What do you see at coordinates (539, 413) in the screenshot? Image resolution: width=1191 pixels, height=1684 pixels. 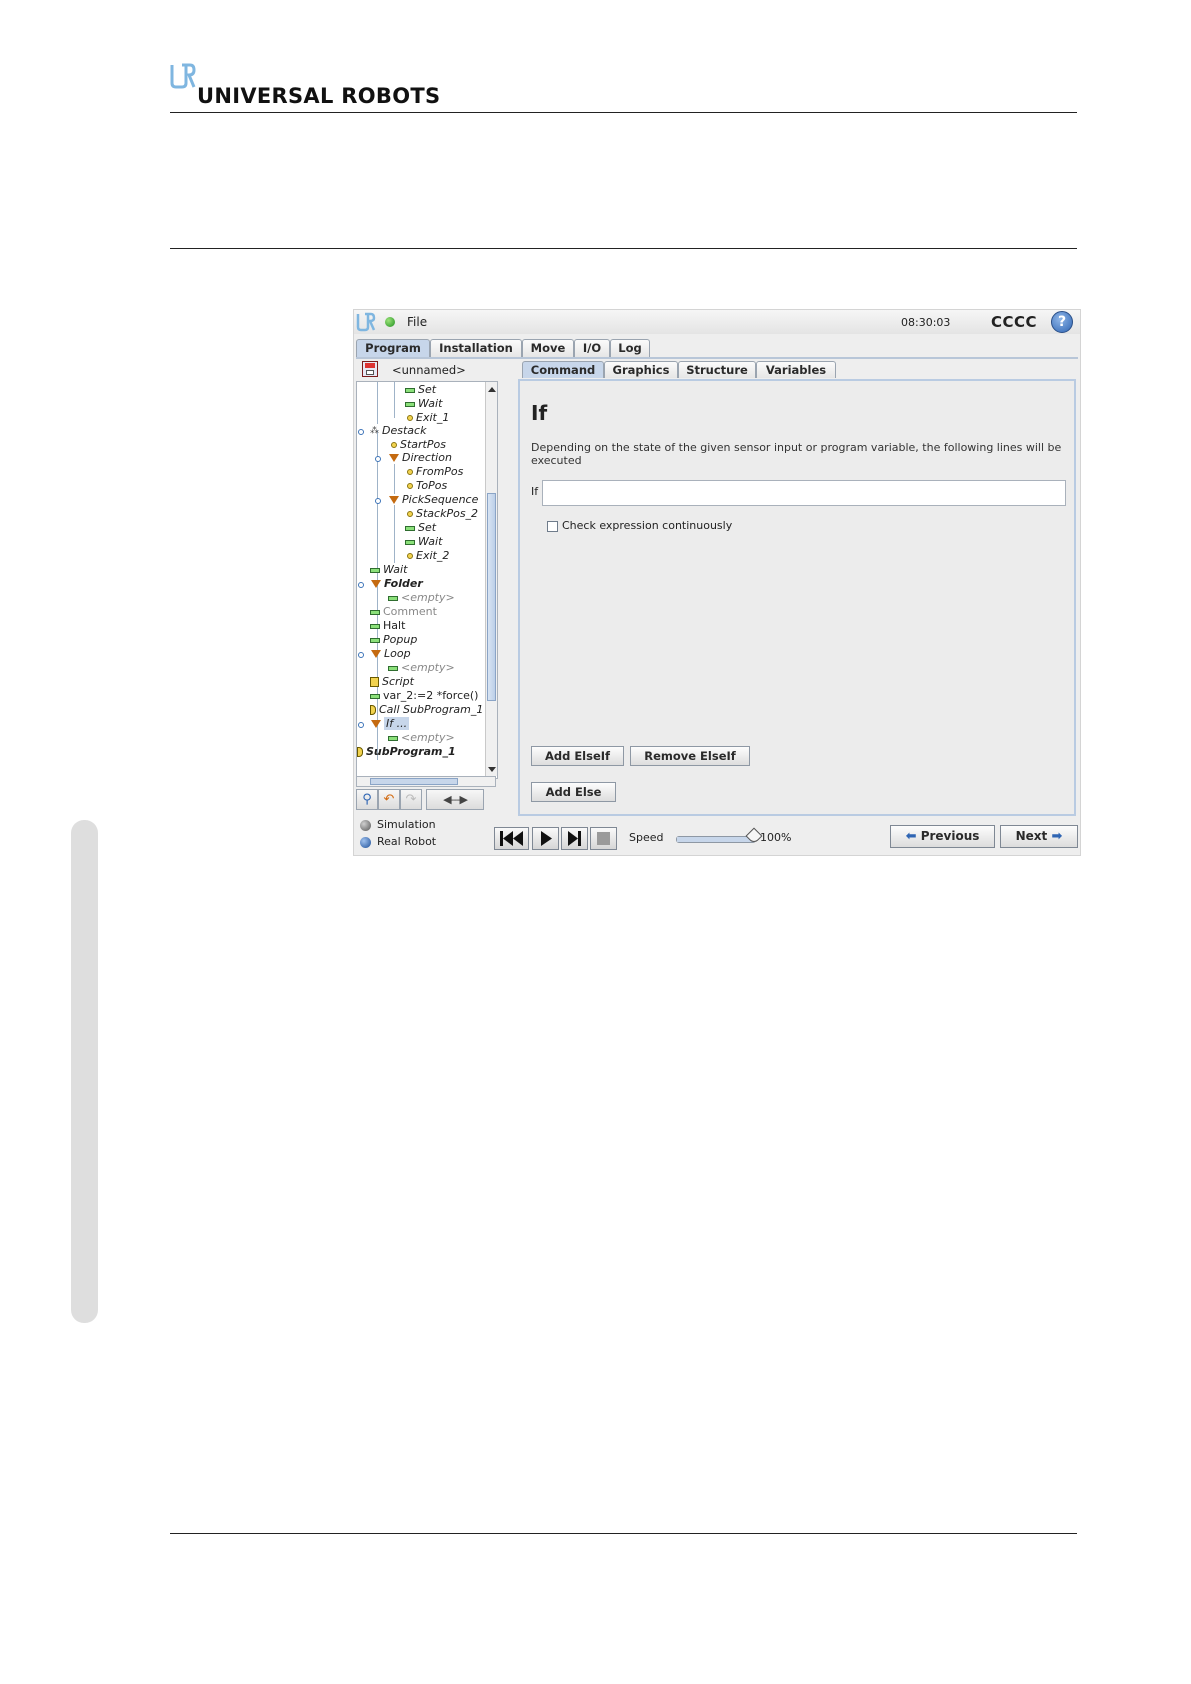 I see `panel-title: If` at bounding box center [539, 413].